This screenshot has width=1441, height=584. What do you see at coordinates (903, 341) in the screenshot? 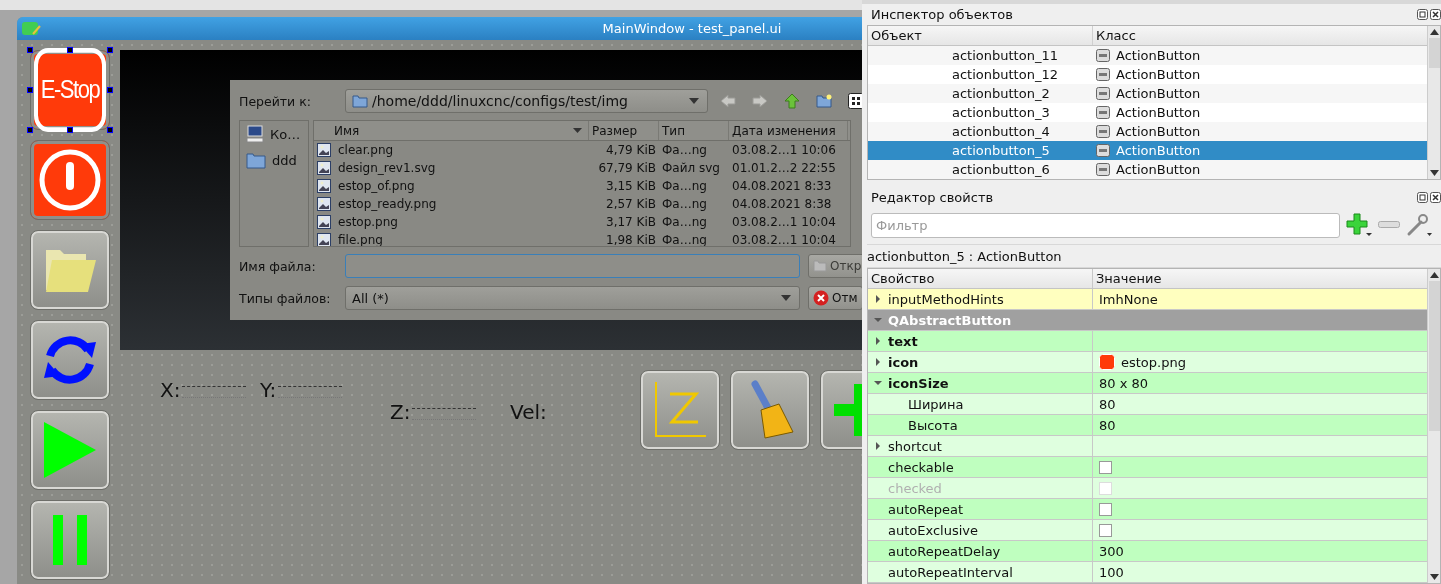
I see `property-name: text` at bounding box center [903, 341].